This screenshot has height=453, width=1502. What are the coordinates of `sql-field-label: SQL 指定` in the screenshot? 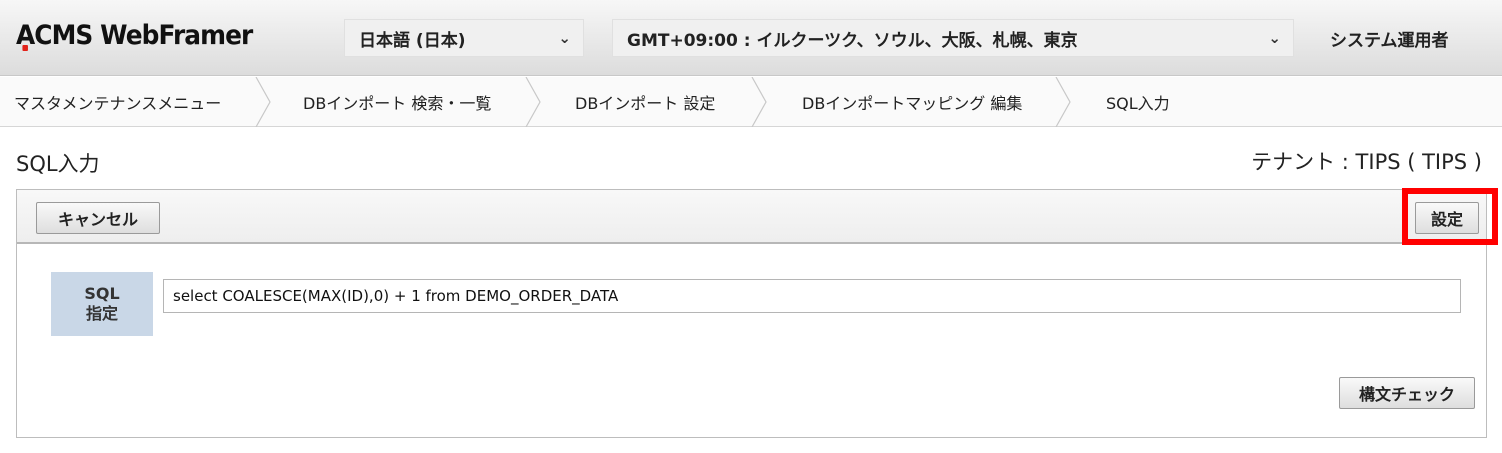 It's located at (102, 304).